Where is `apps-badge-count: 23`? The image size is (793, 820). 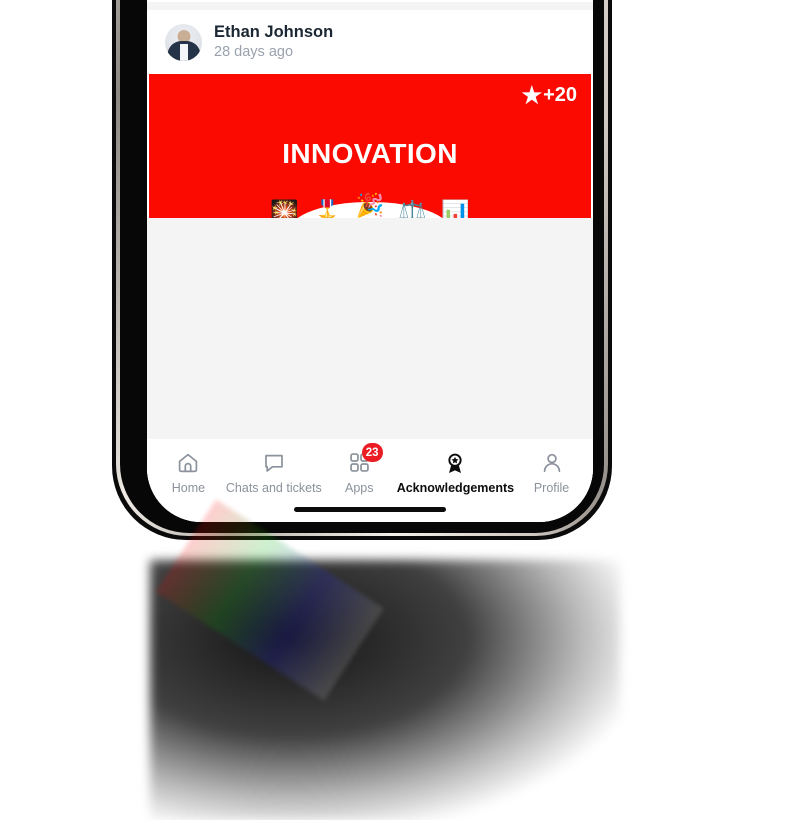 apps-badge-count: 23 is located at coordinates (372, 452).